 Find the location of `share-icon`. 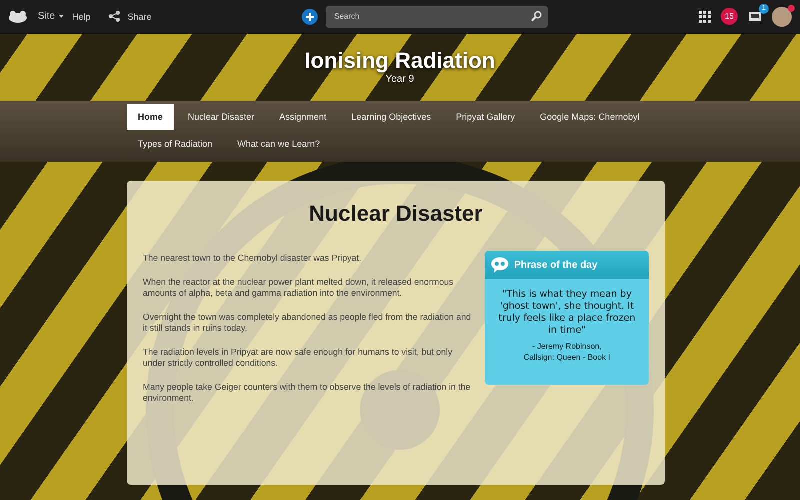

share-icon is located at coordinates (114, 16).